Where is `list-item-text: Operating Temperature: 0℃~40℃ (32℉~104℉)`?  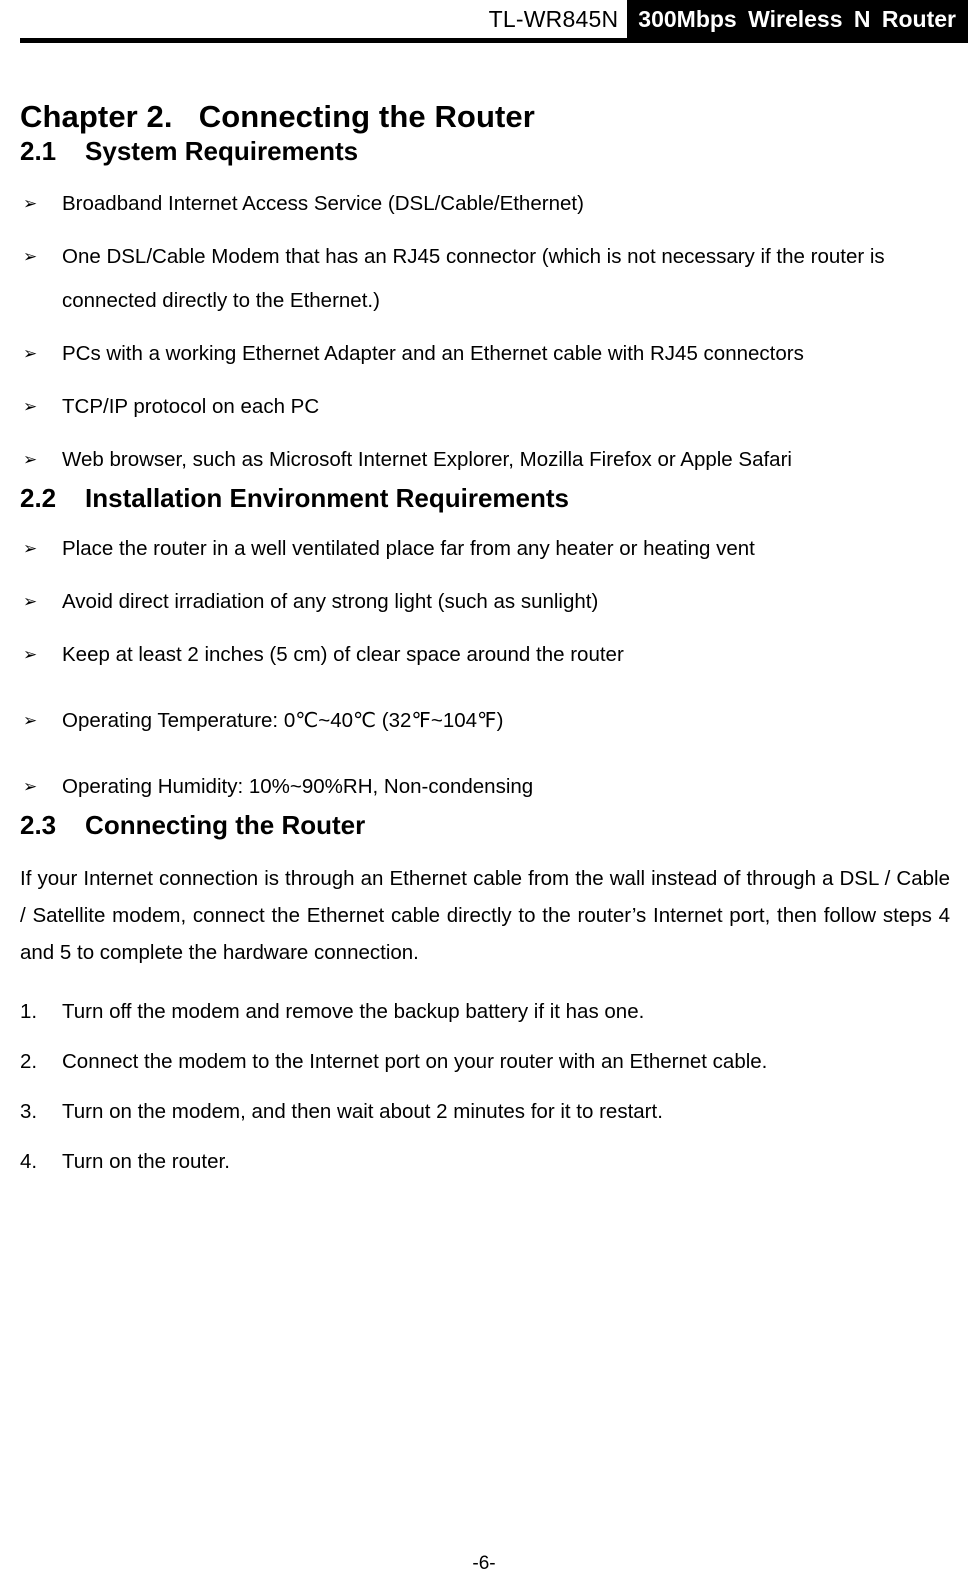 list-item-text: Operating Temperature: 0℃~40℃ (32℉~104℉) is located at coordinates (283, 721).